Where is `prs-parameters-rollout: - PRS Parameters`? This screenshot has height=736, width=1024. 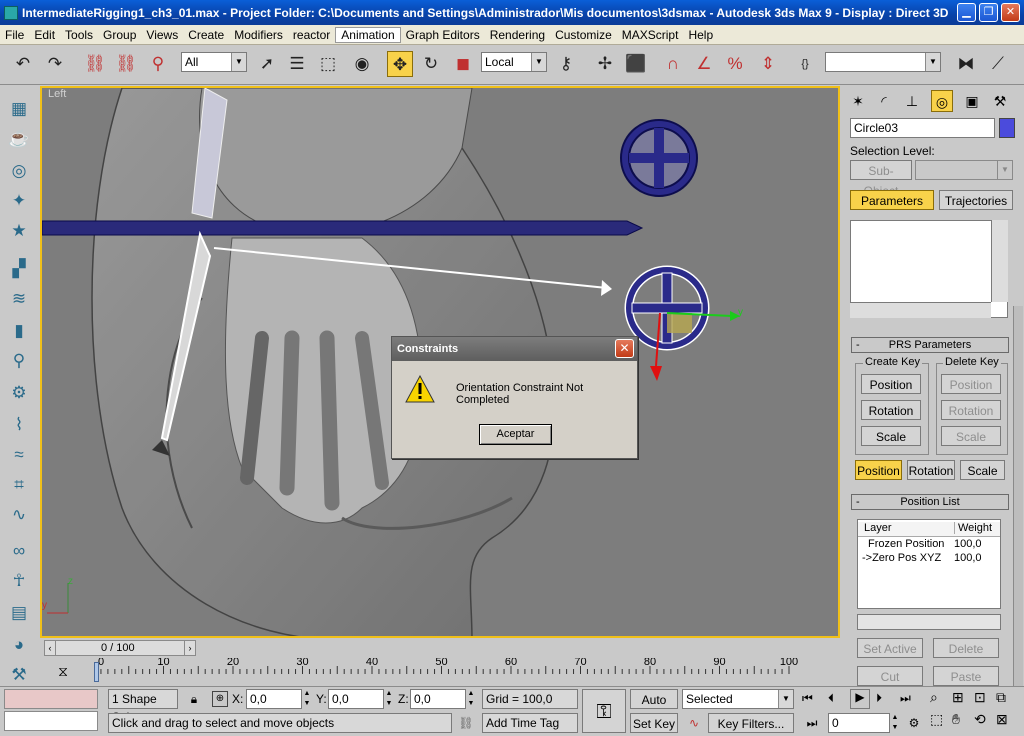 prs-parameters-rollout: - PRS Parameters is located at coordinates (930, 345).